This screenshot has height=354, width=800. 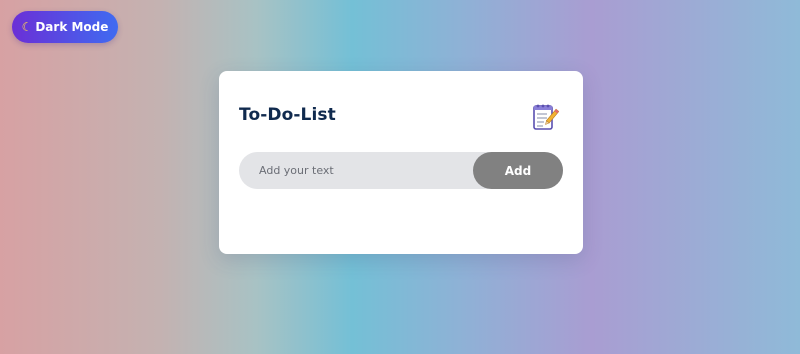 I want to click on task-input-row: Add, so click(x=401, y=170).